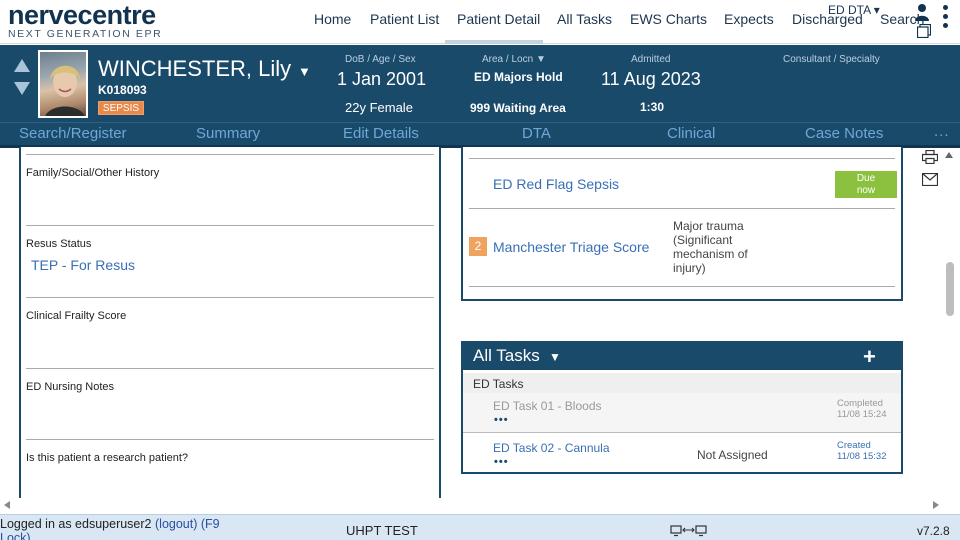 This screenshot has width=960, height=540. What do you see at coordinates (682, 356) in the screenshot?
I see `tasks-header: All Tasks ▼ +` at bounding box center [682, 356].